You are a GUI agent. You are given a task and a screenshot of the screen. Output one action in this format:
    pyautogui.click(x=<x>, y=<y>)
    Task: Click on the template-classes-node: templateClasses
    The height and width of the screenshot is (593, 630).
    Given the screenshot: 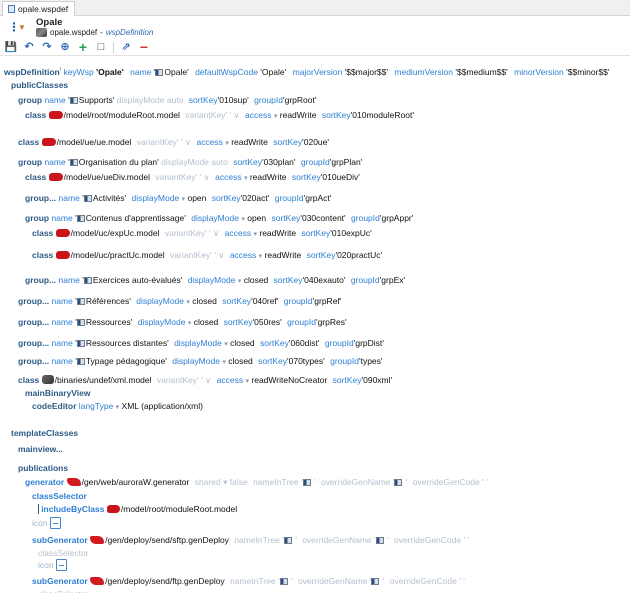 What is the action you would take?
    pyautogui.click(x=44, y=433)
    